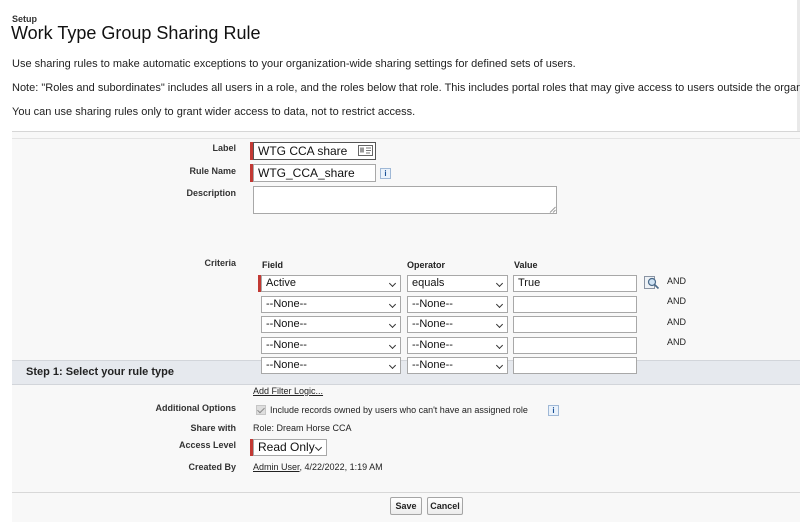 Image resolution: width=800 pixels, height=522 pixels. What do you see at coordinates (224, 148) in the screenshot?
I see `label-field-label: Label` at bounding box center [224, 148].